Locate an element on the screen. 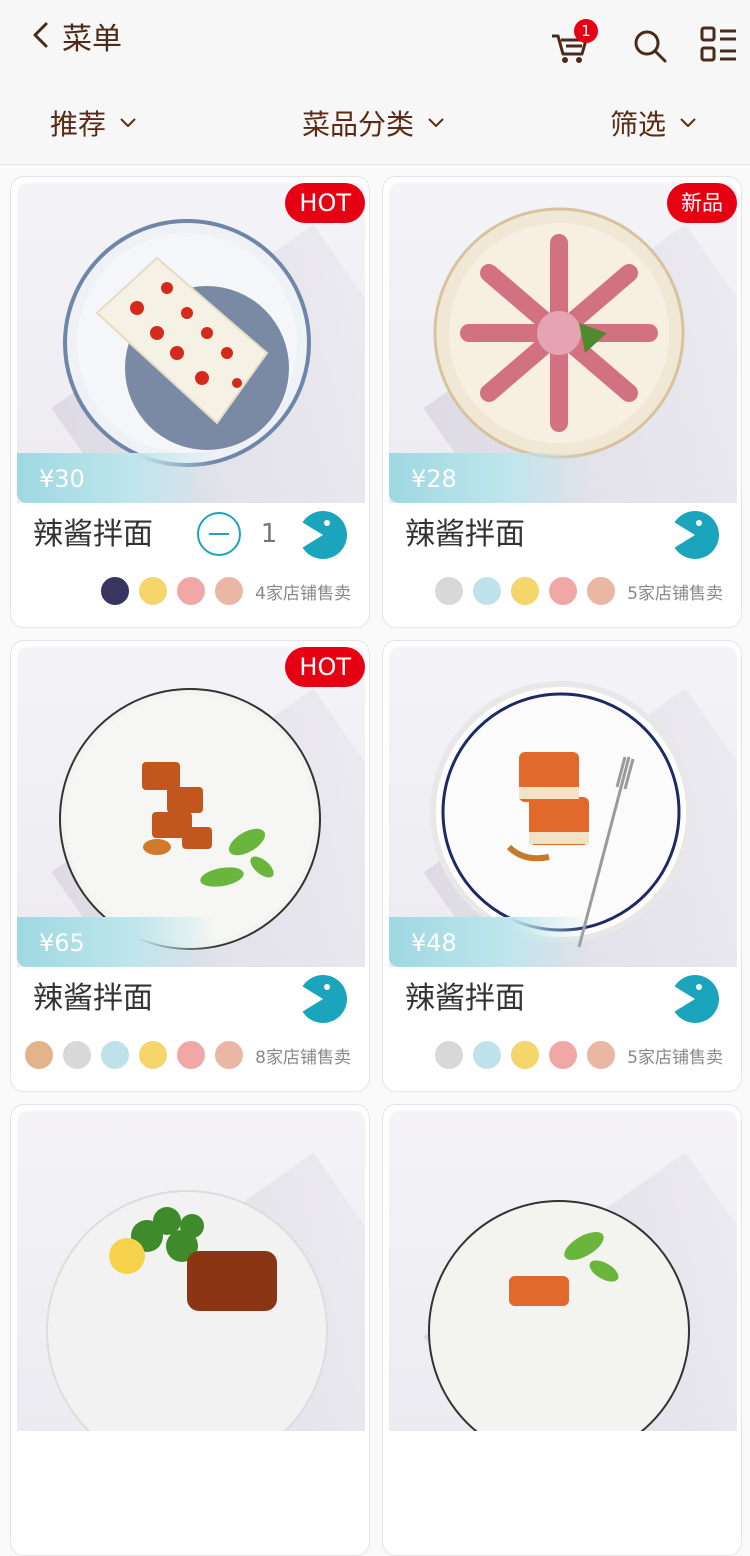 Image resolution: width=750 pixels, height=1556 pixels. dish-price: ¥65 is located at coordinates (62, 943).